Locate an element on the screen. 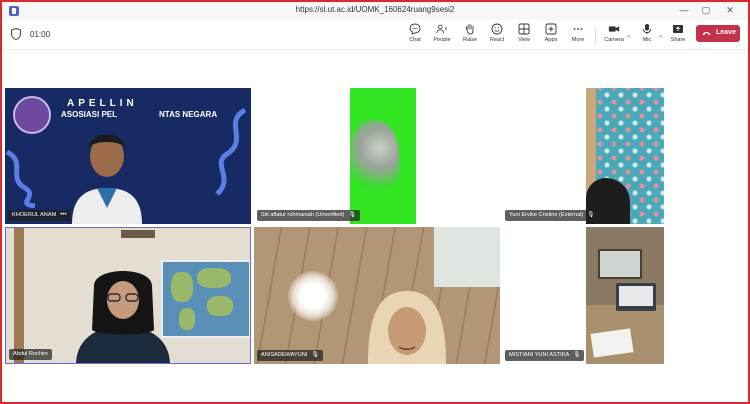  more-button: More is located at coordinates (578, 36).